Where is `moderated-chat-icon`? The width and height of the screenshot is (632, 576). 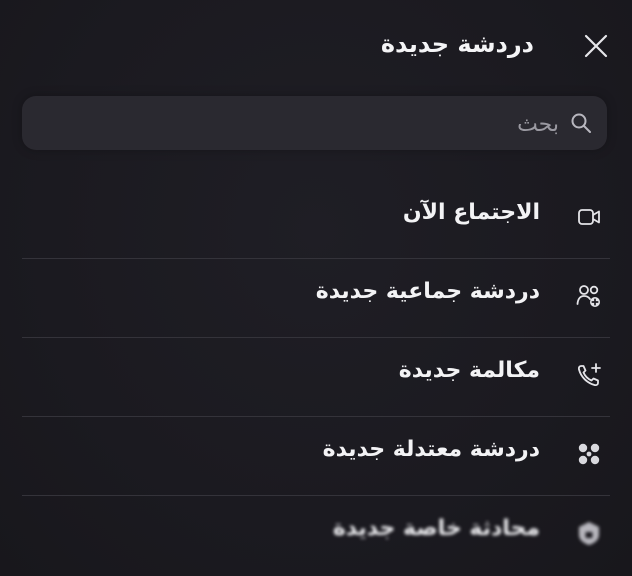 moderated-chat-icon is located at coordinates (589, 454).